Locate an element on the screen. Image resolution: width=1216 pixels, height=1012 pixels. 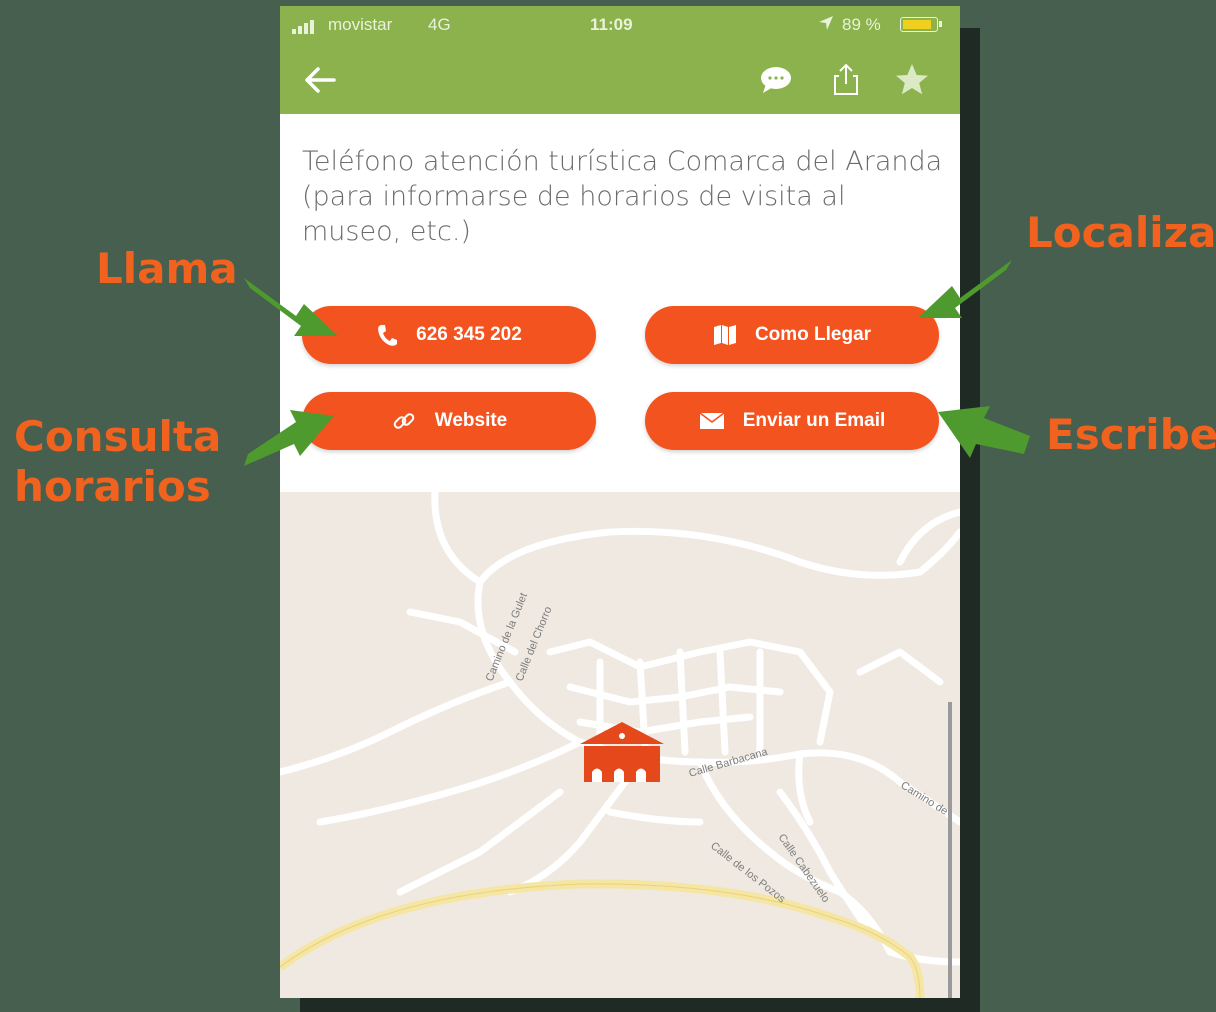
nav-bar is located at coordinates (620, 78).